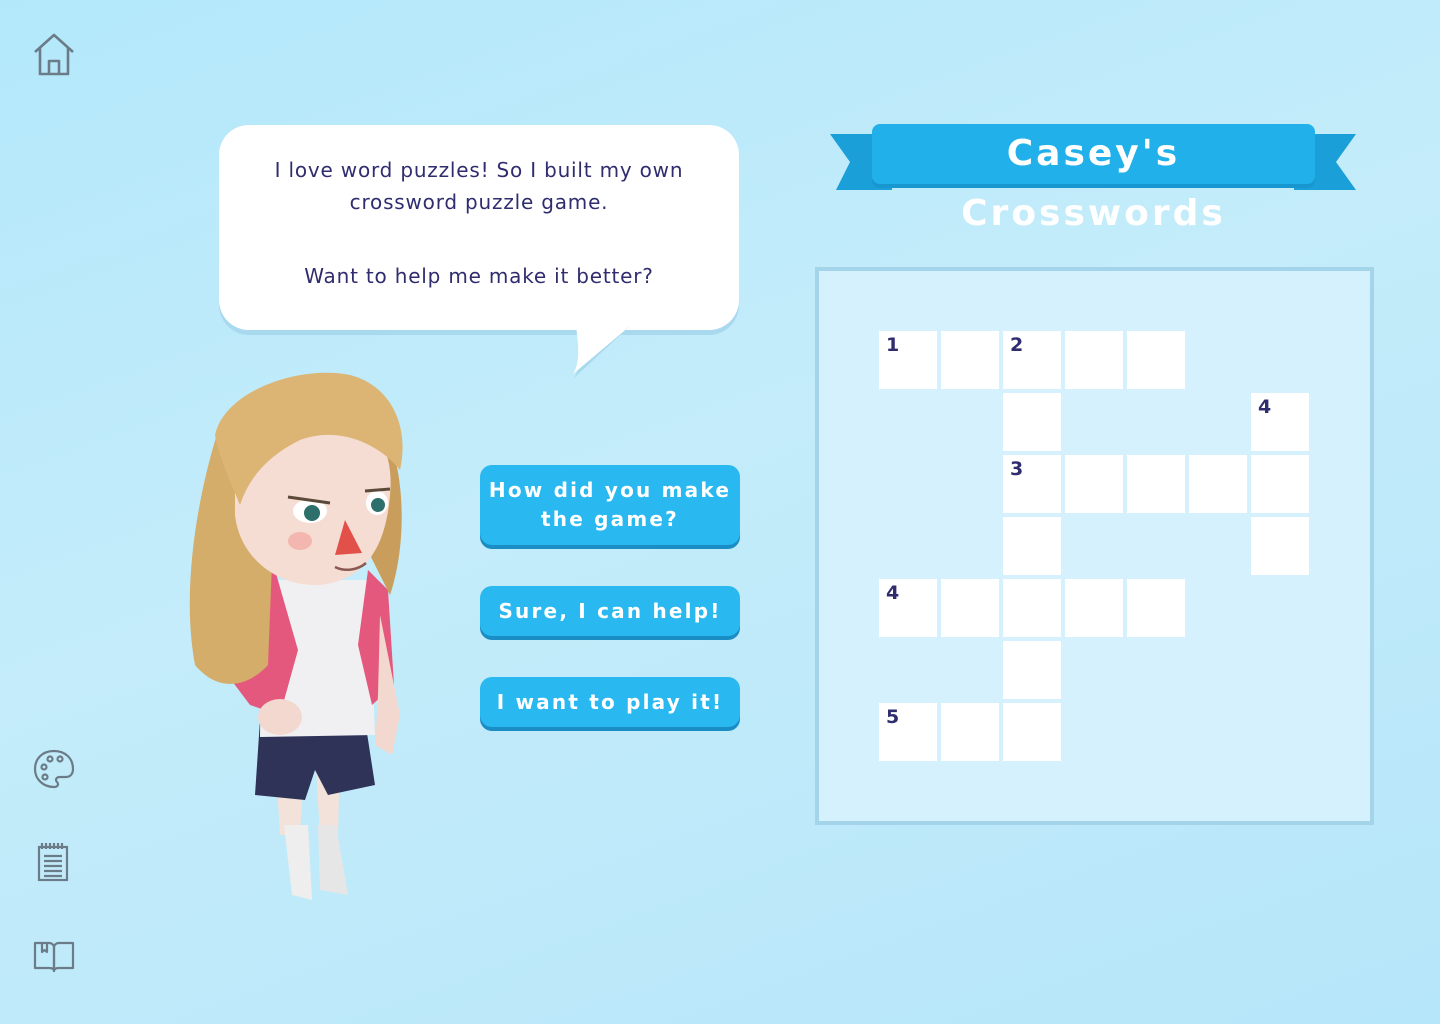 This screenshot has height=1024, width=1440. Describe the element at coordinates (479, 276) in the screenshot. I see `bubble-line-3: Want to help me make it better?` at that location.